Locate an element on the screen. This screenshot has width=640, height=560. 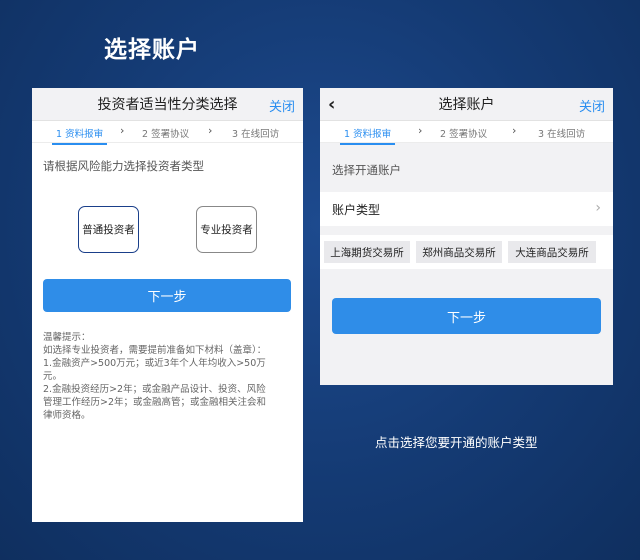
tips-line: 2.金融投资经历>2年；或金融产品设计、投资、风险 is located at coordinates (154, 389).